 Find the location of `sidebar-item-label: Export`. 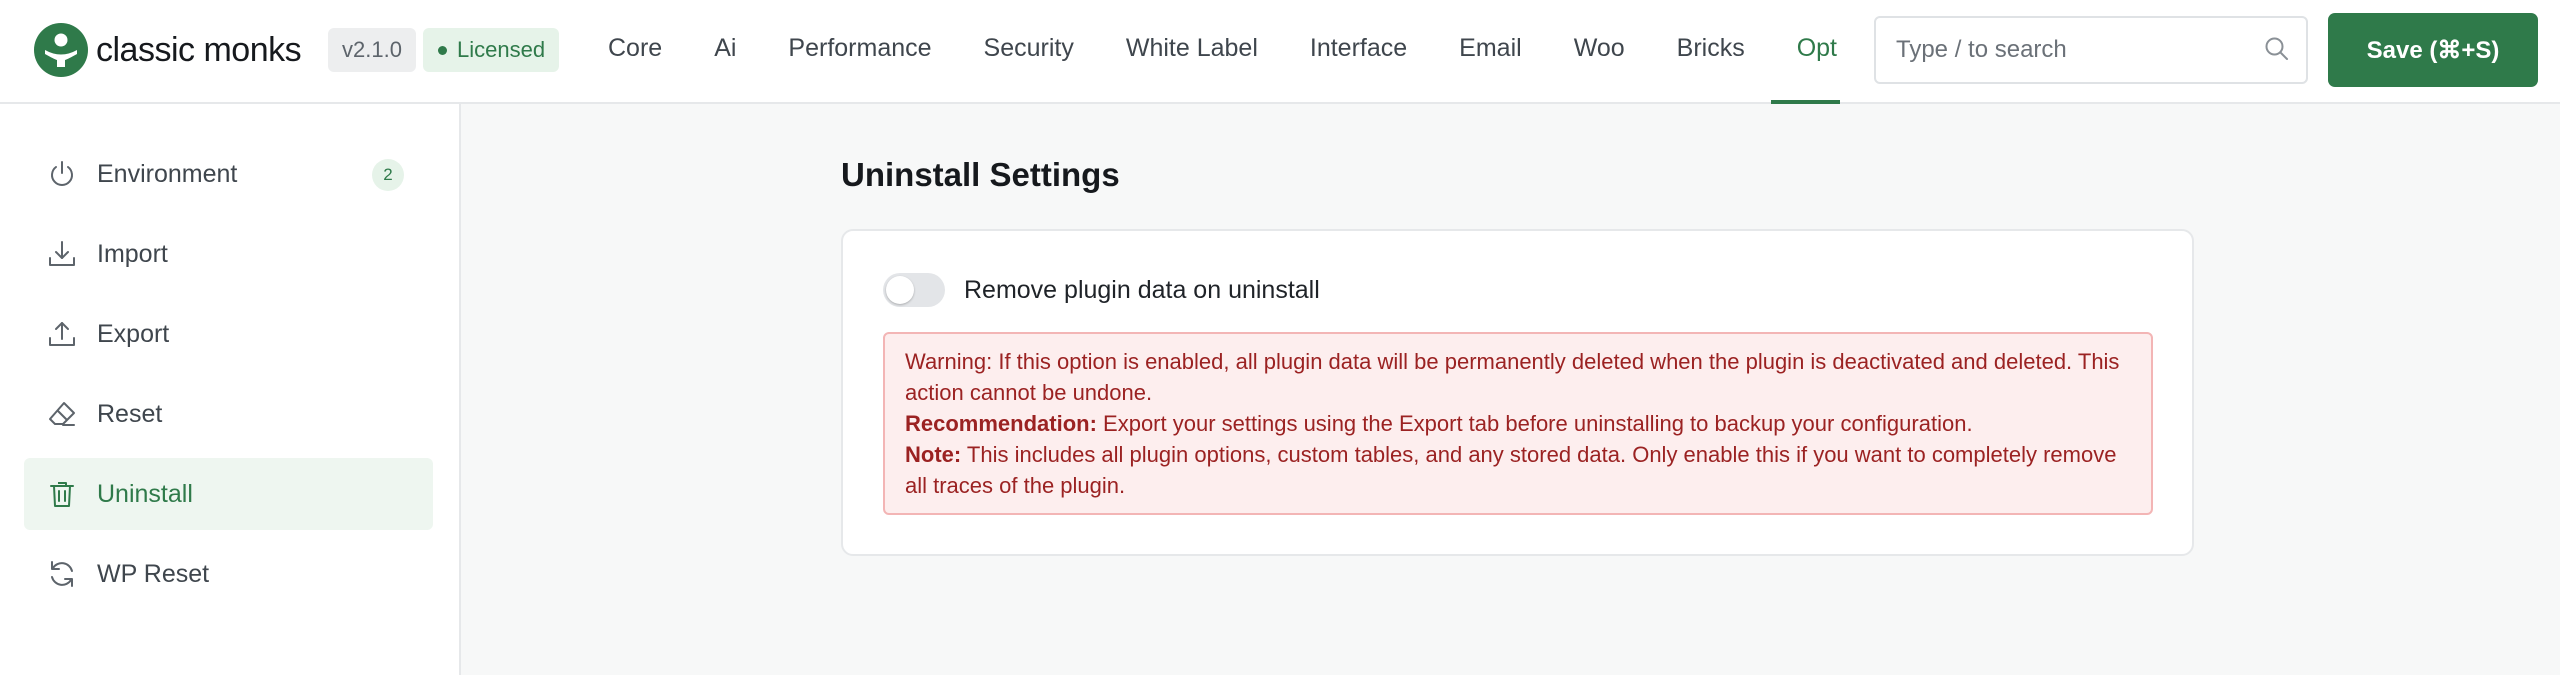

sidebar-item-label: Export is located at coordinates (133, 334).